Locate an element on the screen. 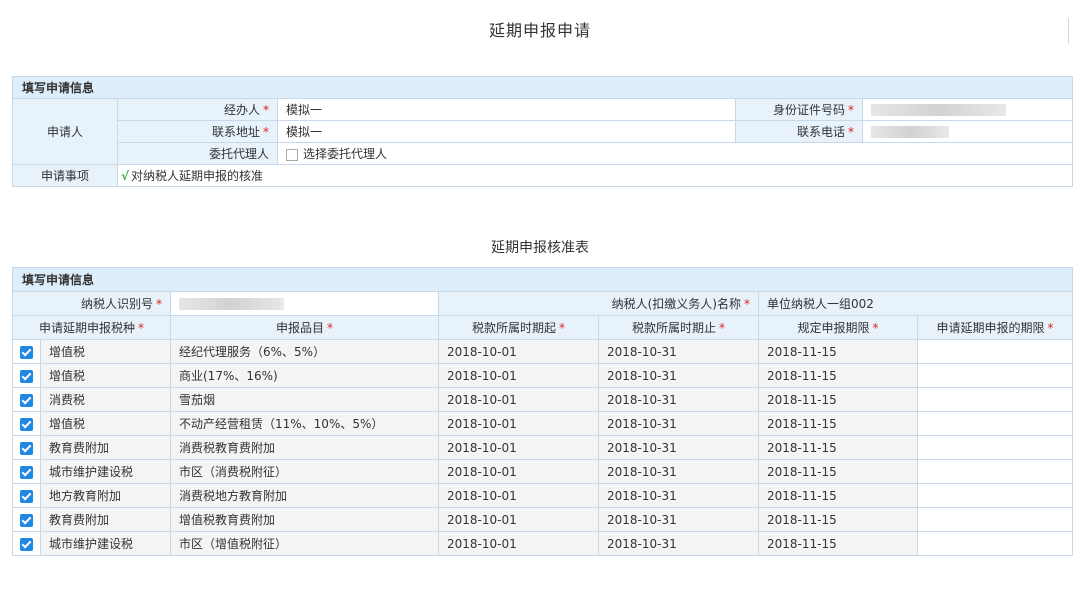  handler-label: 经办人 * is located at coordinates (197, 109).